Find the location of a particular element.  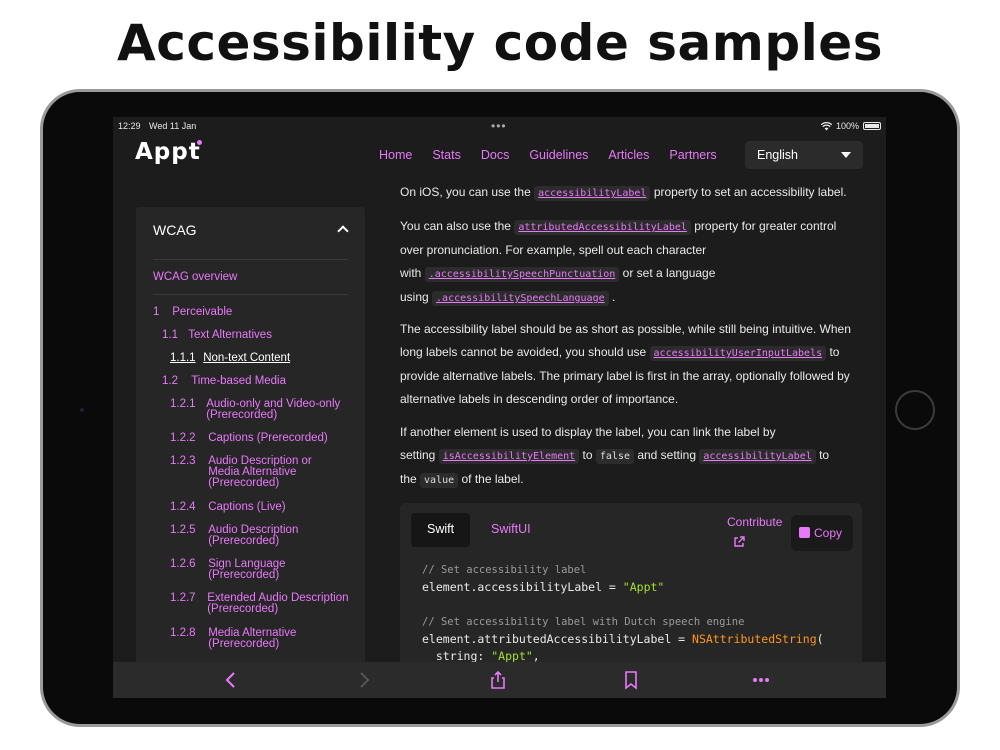

text: setting is located at coordinates (418, 455).